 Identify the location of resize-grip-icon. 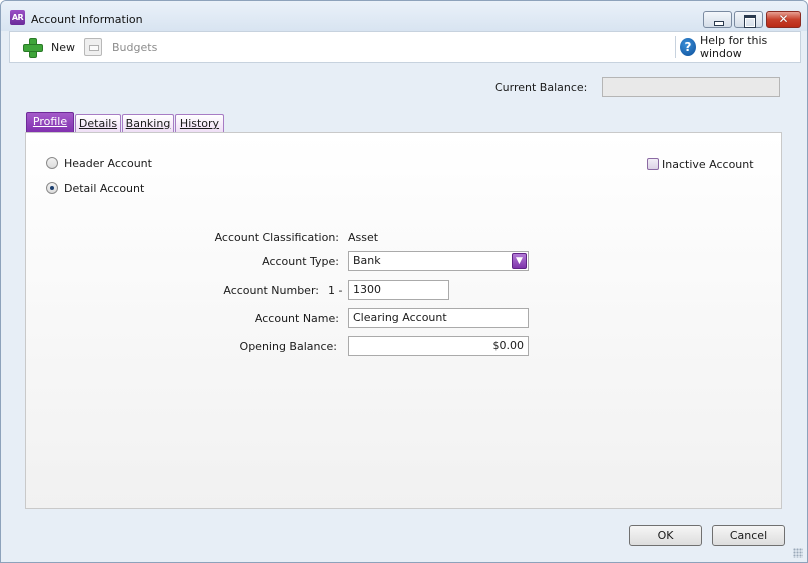
(798, 553).